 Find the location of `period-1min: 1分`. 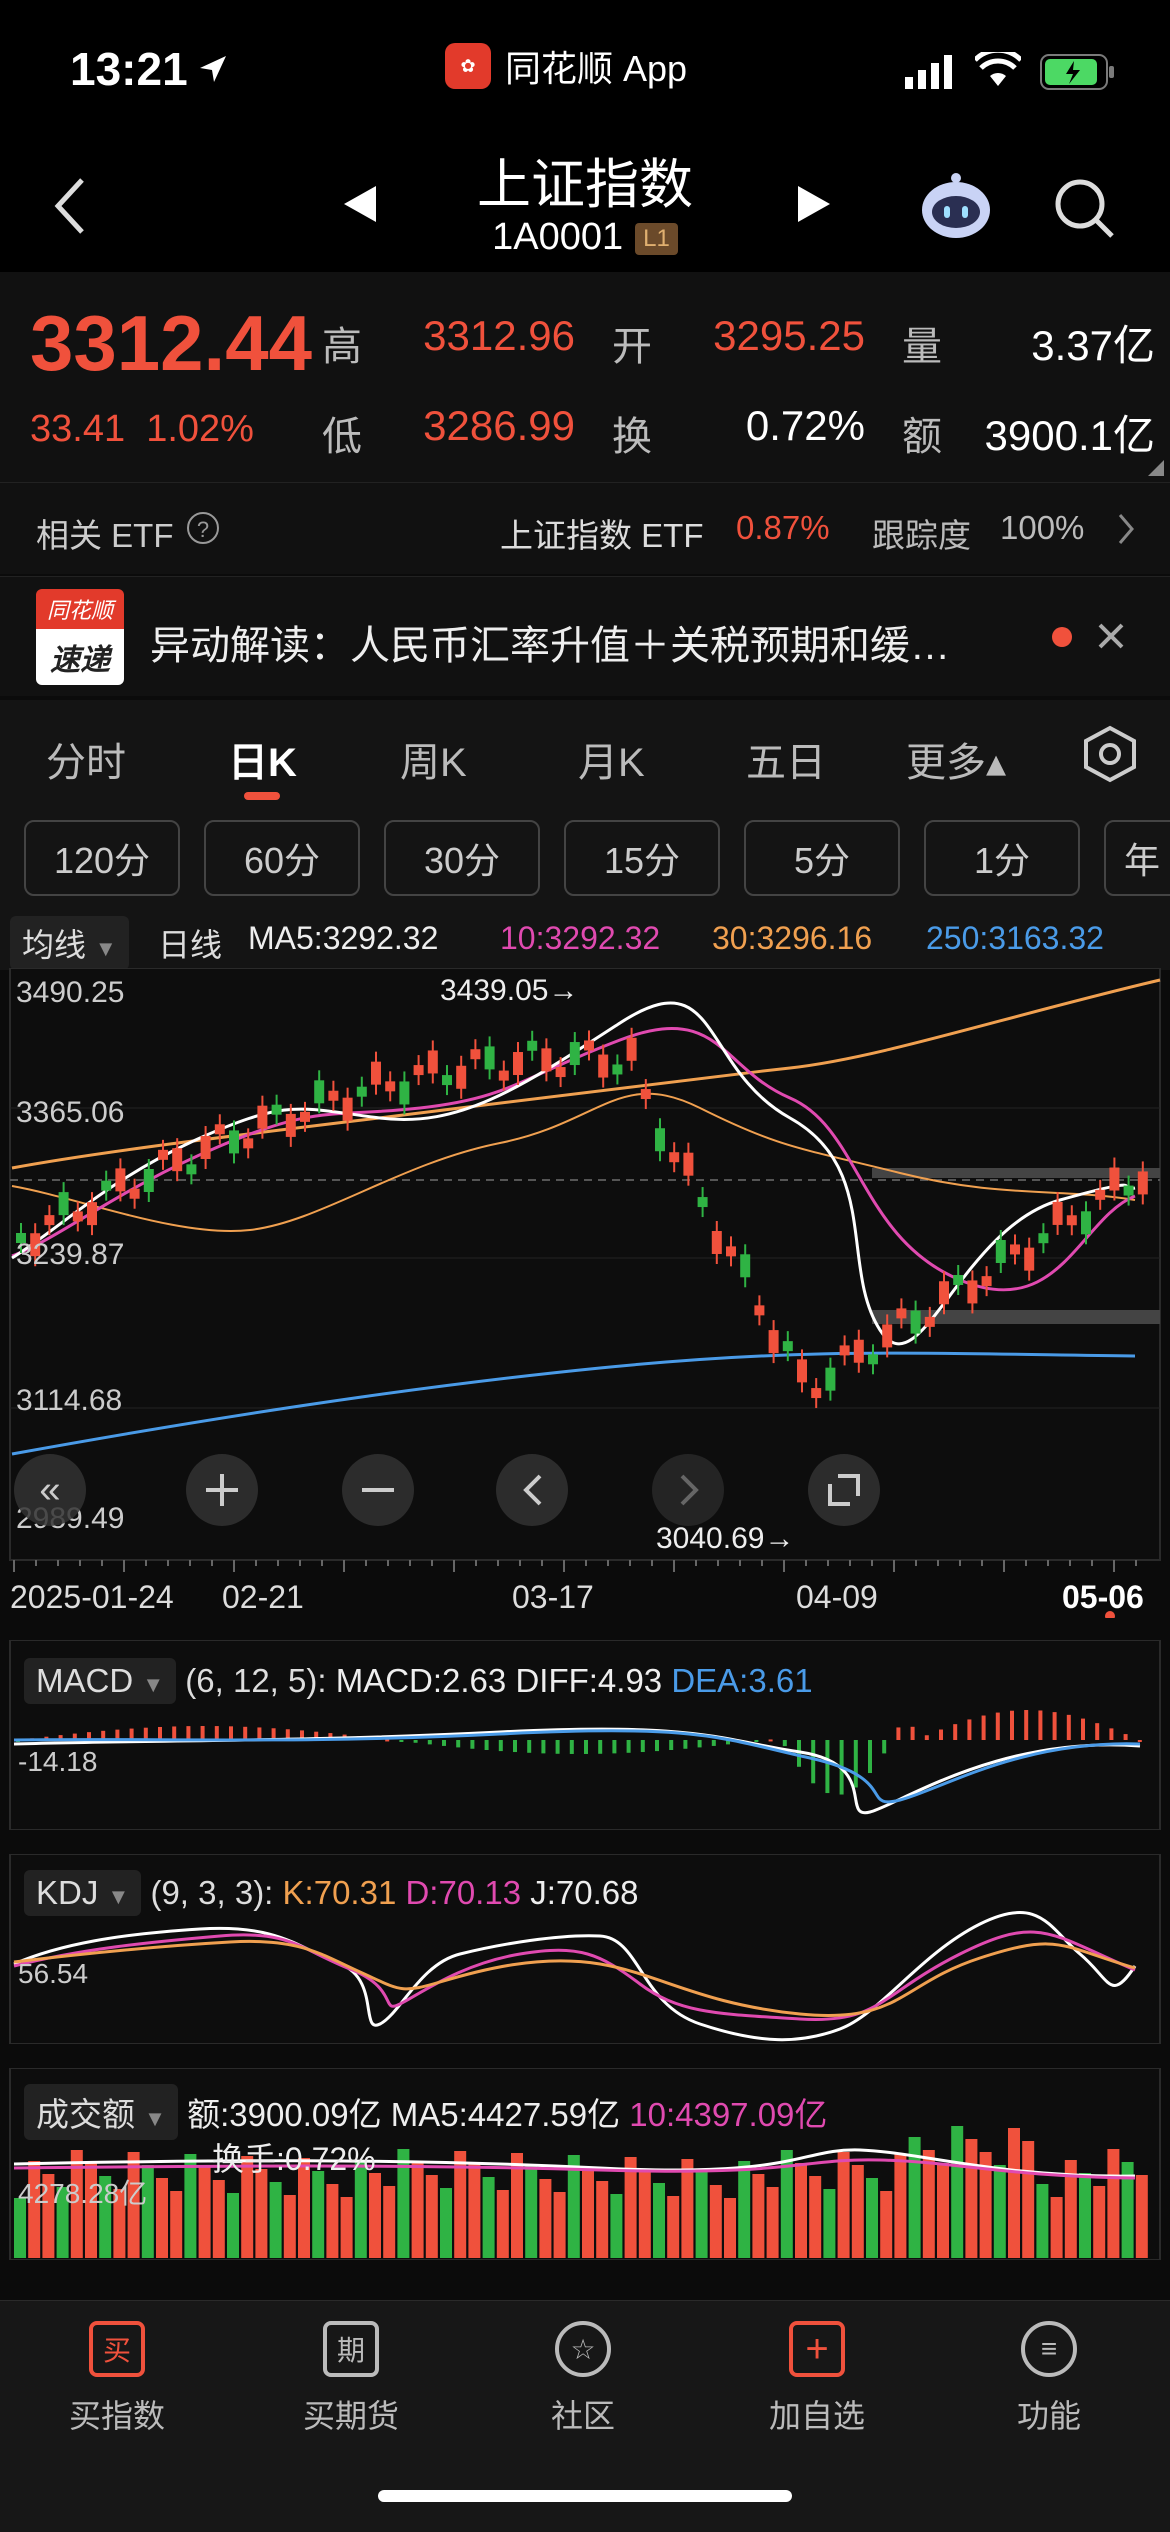

period-1min: 1分 is located at coordinates (1002, 858).